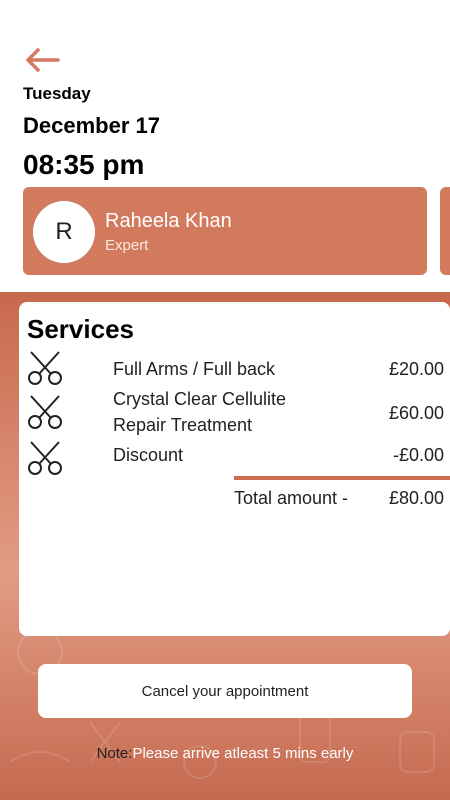  I want to click on services-title: Services, so click(80, 329).